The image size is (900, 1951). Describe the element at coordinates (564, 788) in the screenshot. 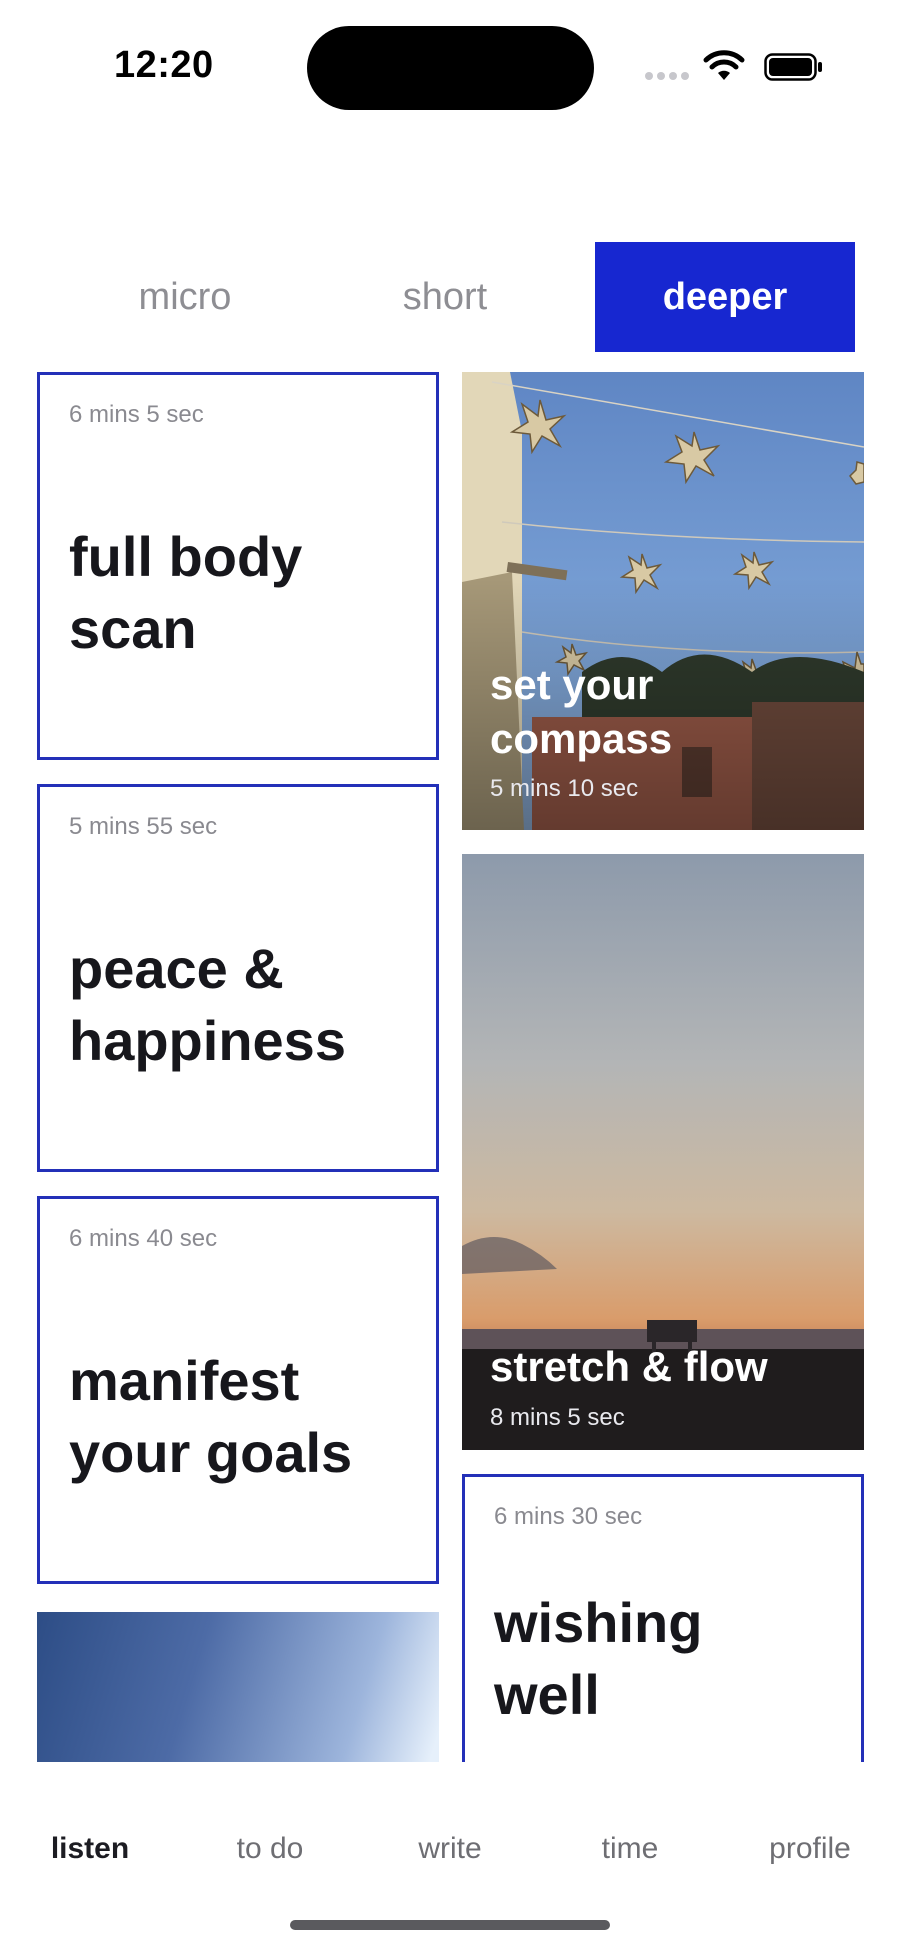

I see `session-duration: 5 mins 10 sec` at that location.